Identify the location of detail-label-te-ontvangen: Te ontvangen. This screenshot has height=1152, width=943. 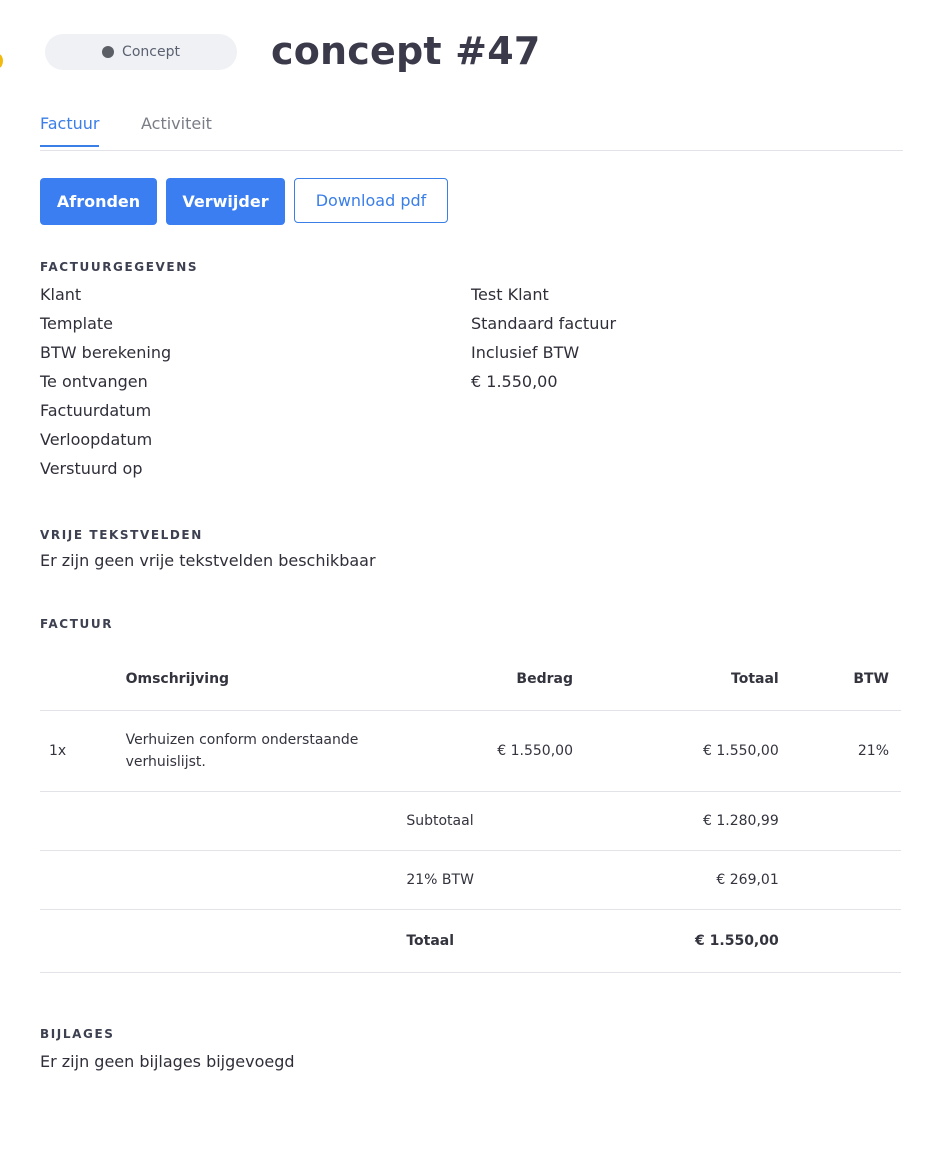
(94, 381).